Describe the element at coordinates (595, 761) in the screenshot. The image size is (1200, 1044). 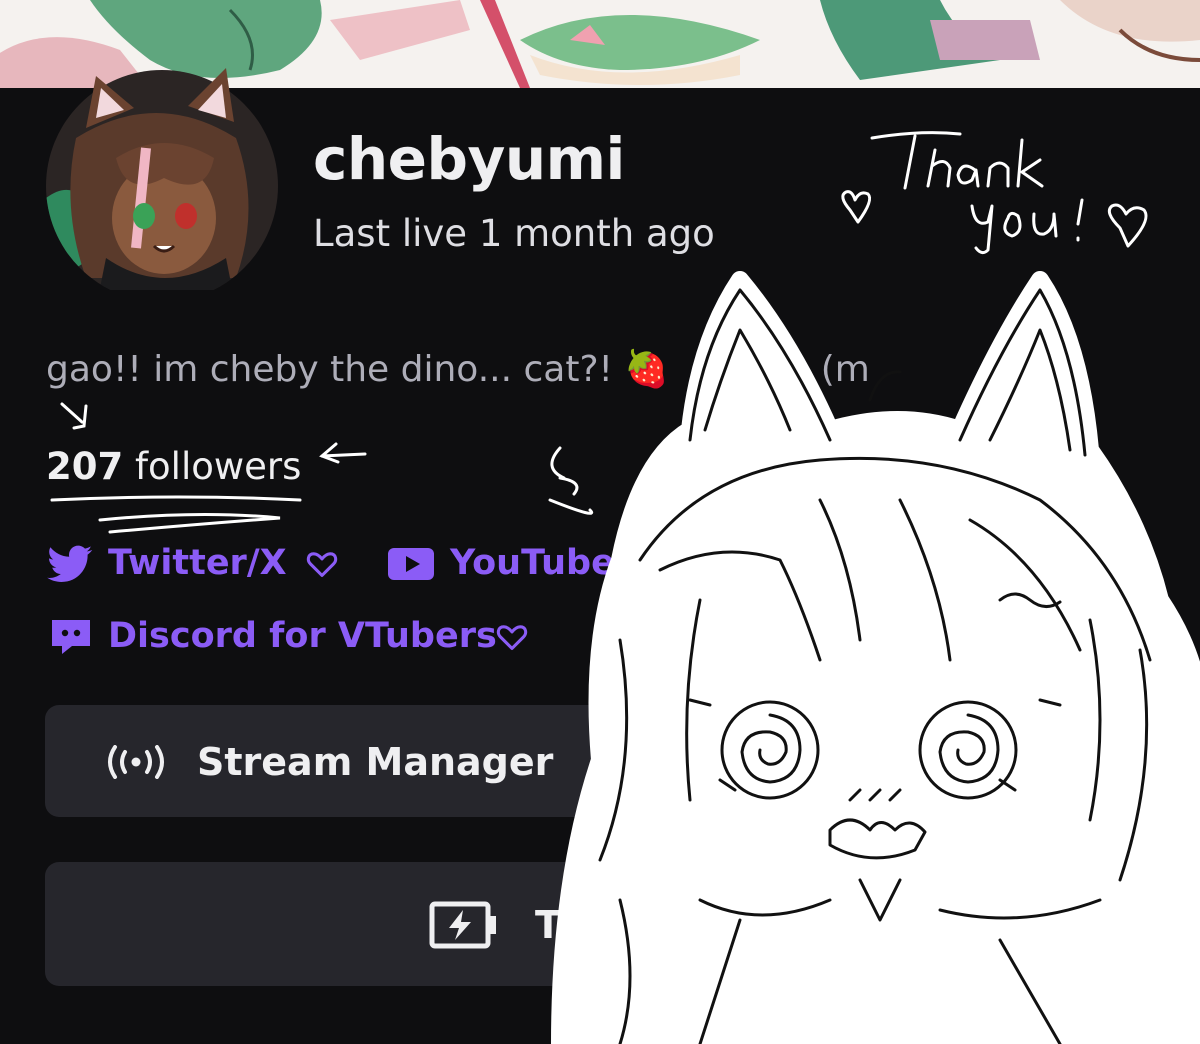
I see `stream-manager-button: Stream Manager` at that location.